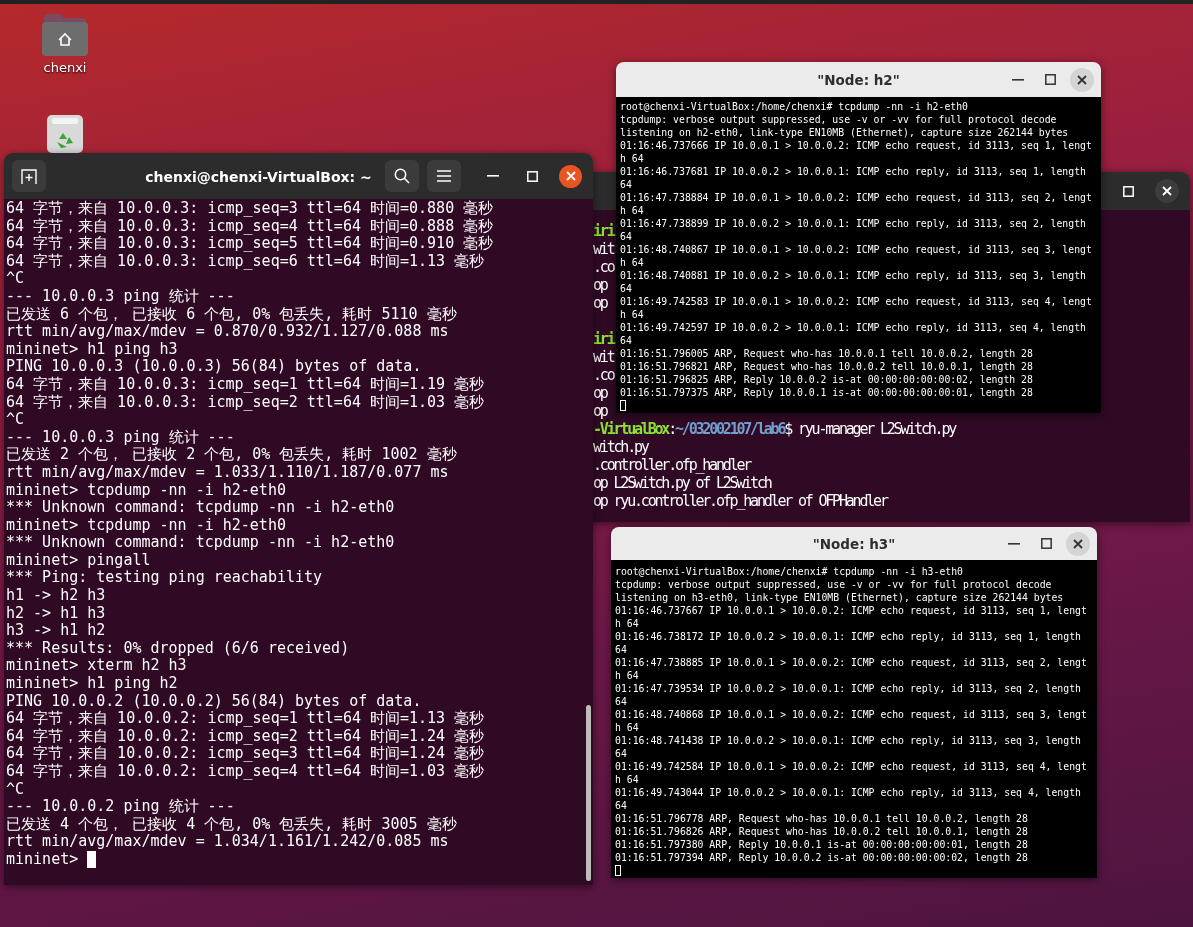 The width and height of the screenshot is (1193, 927). Describe the element at coordinates (232, 455) in the screenshot. I see `terminal-line: 已发送 2 个包， 已接收 2 个包, 0% 包丢失, 耗时 1002 毫秒` at that location.